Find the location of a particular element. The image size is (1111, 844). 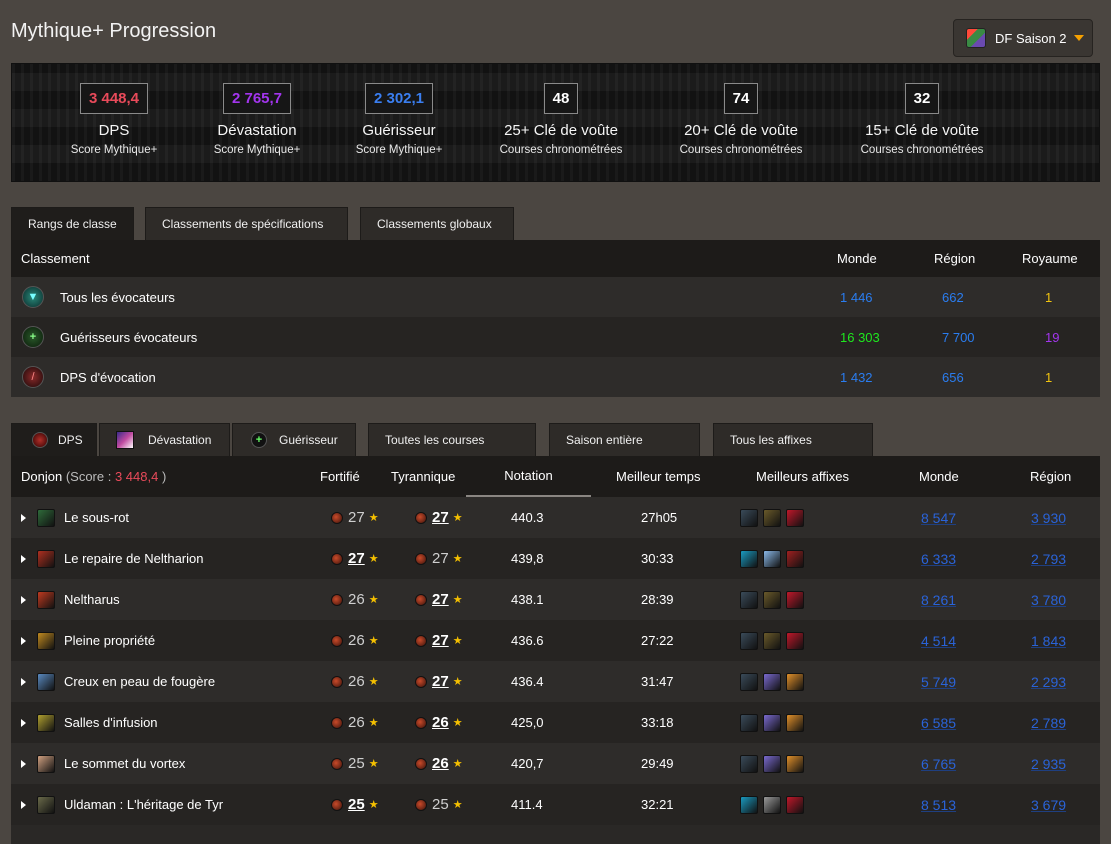

dungeon-region-rank: 1 843 is located at coordinates (1048, 641).